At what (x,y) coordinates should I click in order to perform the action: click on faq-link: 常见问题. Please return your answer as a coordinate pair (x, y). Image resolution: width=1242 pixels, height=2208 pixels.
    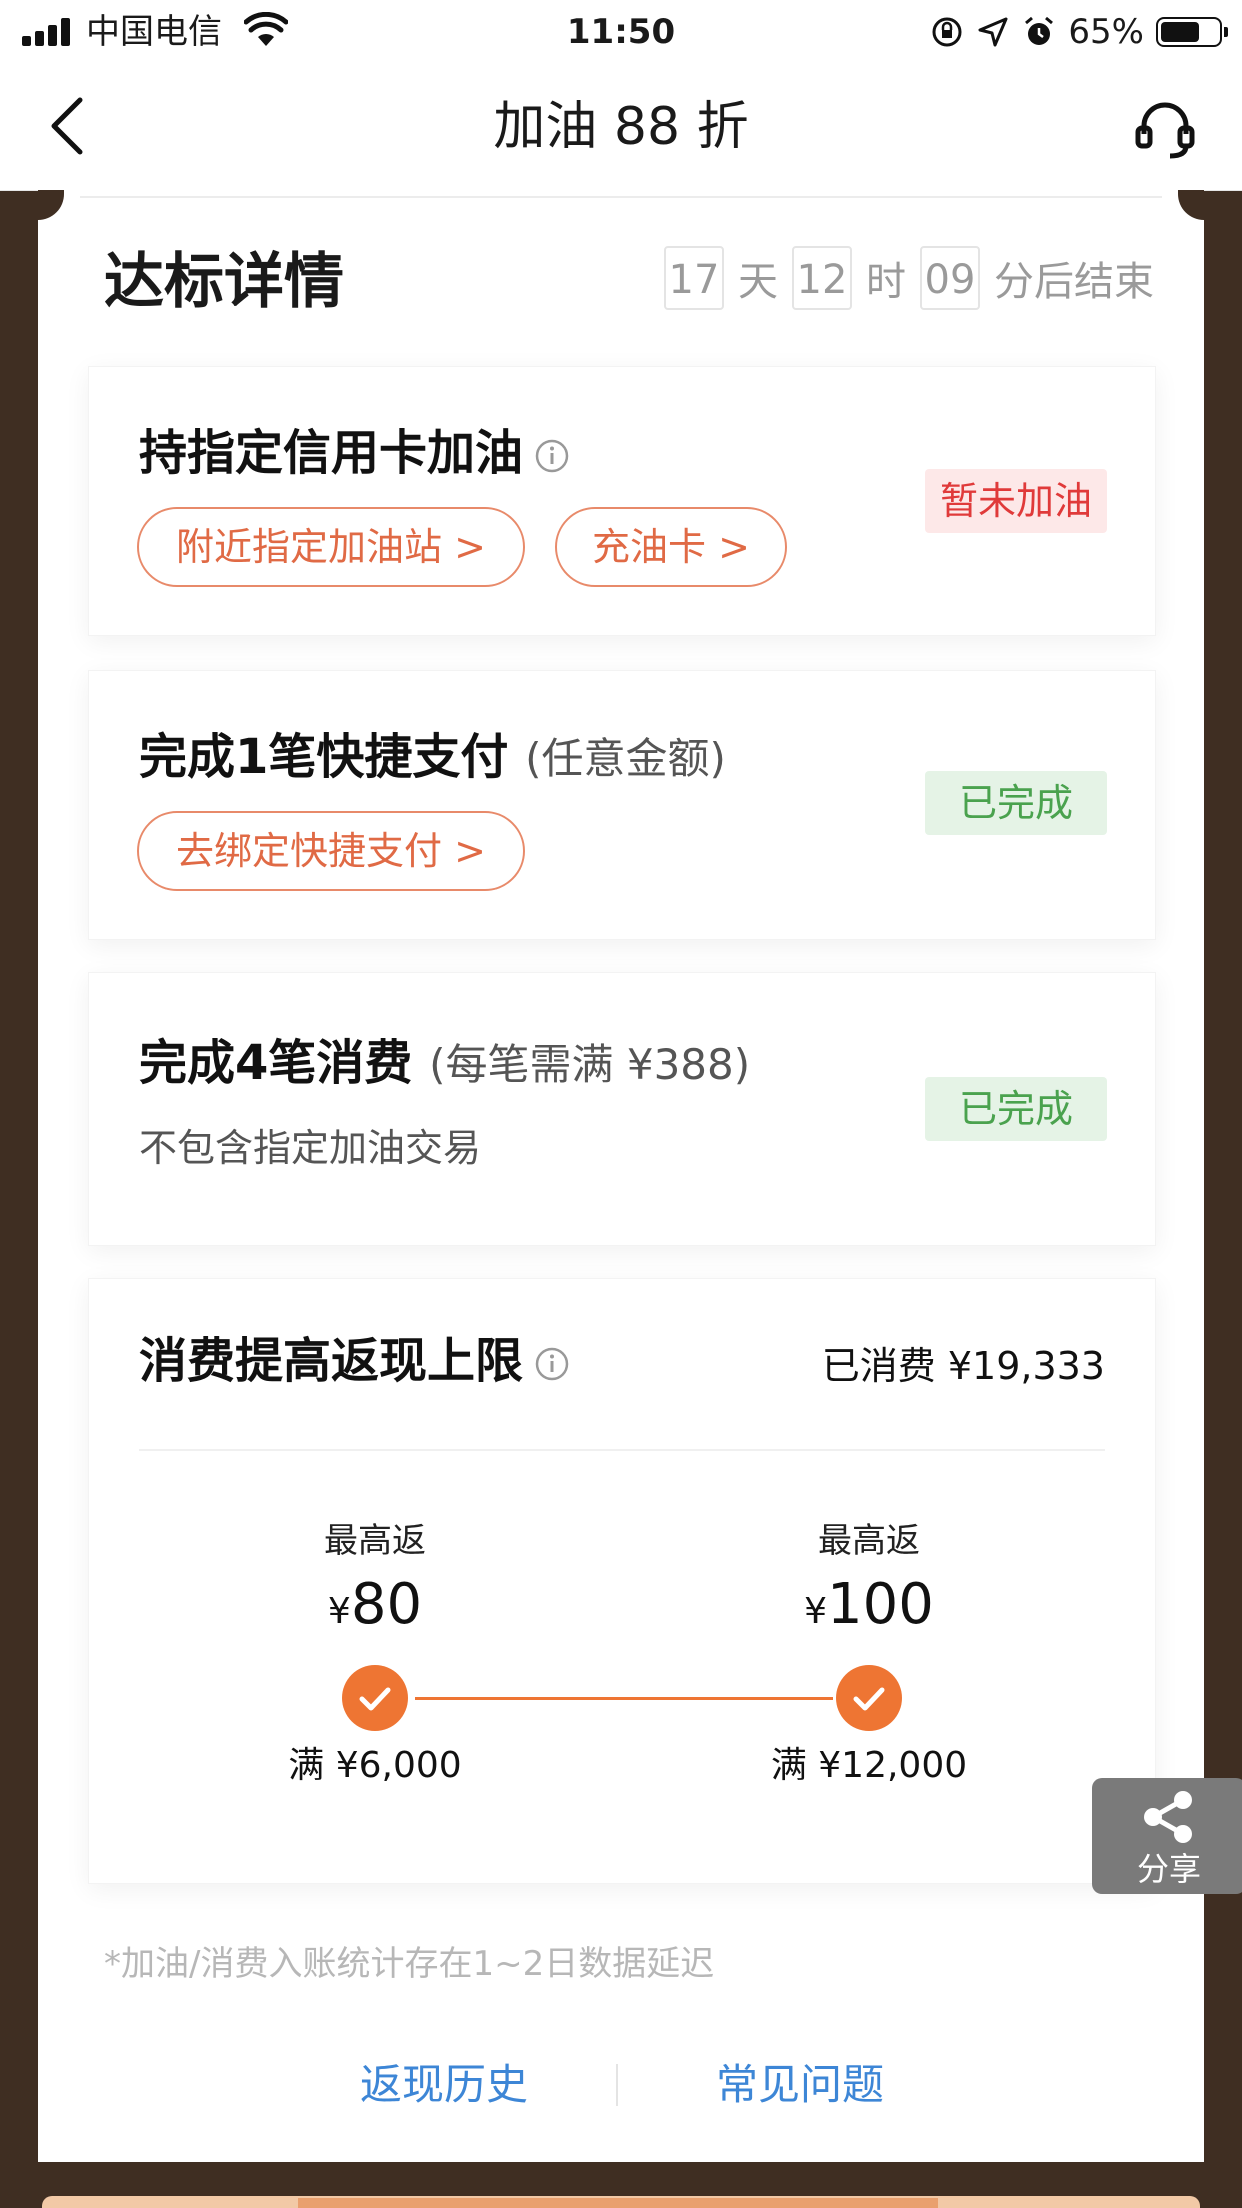
    Looking at the image, I should click on (800, 2085).